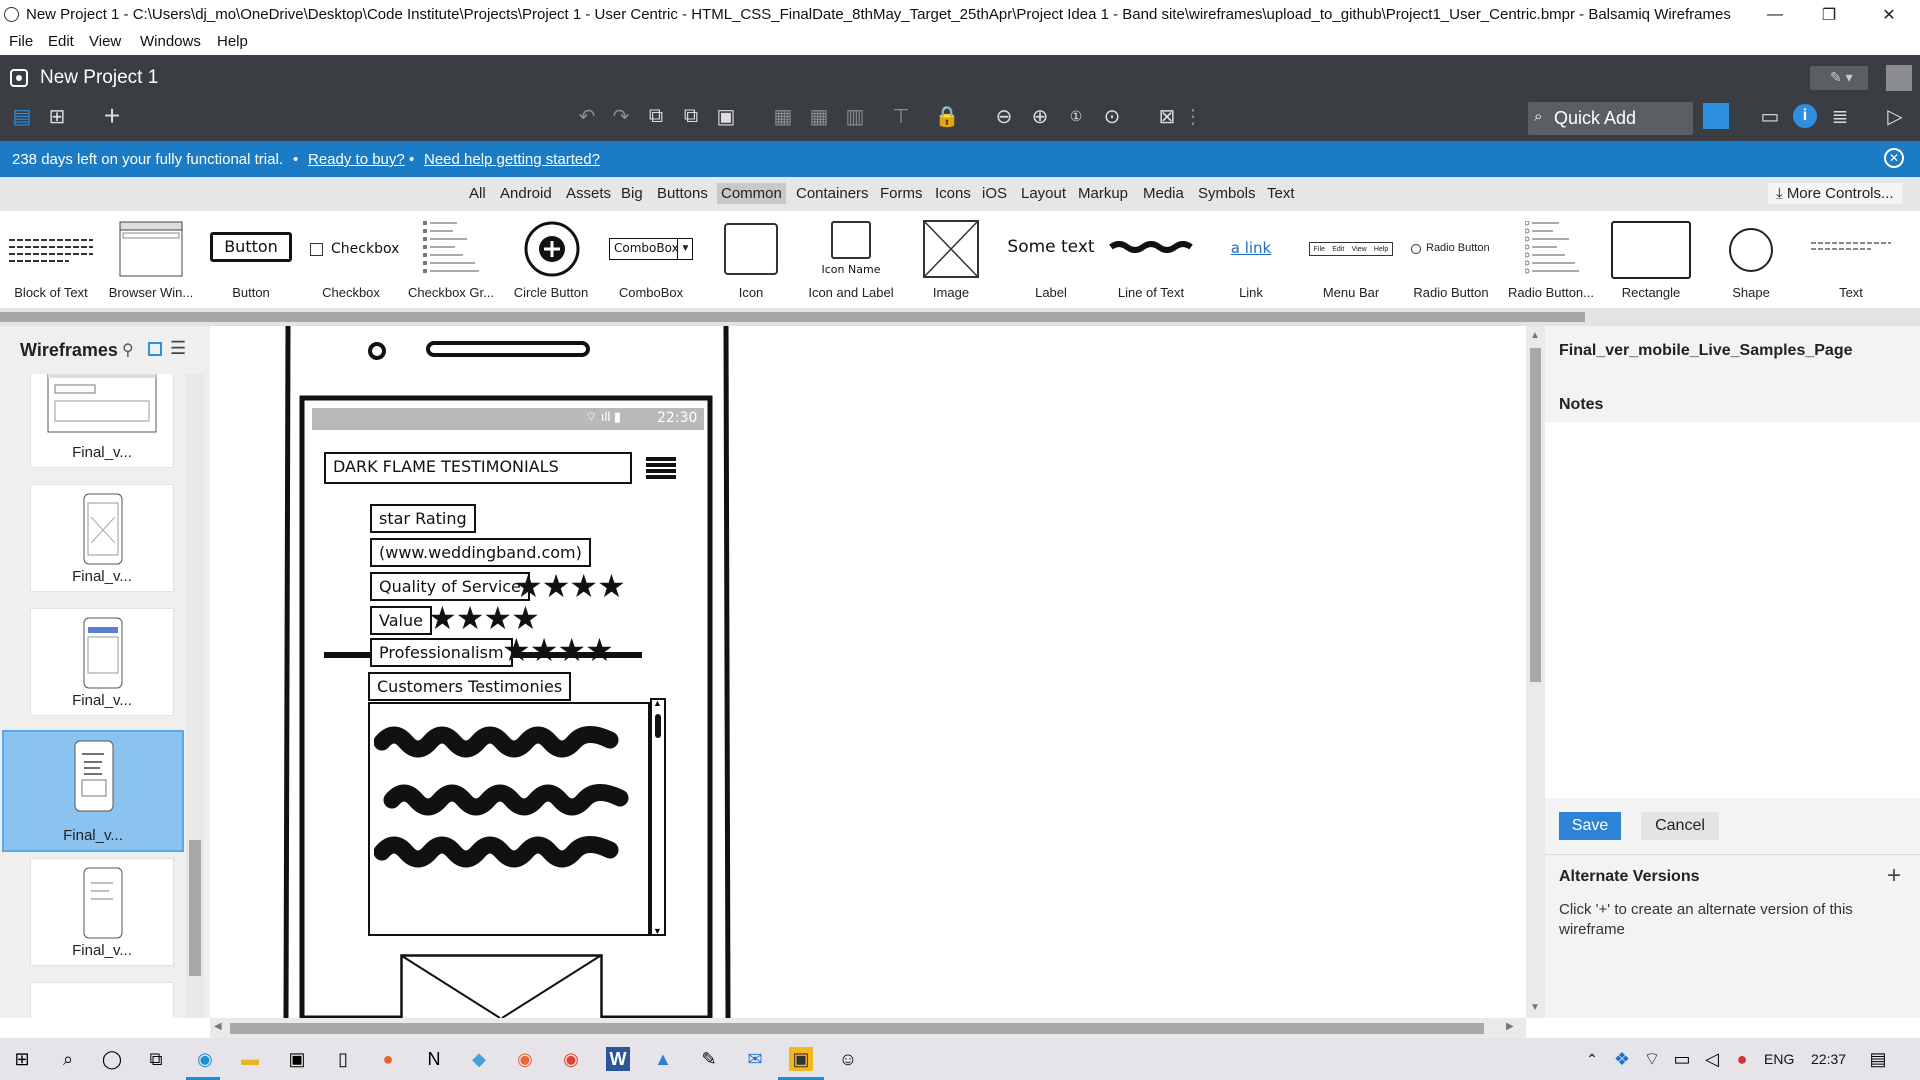 Image resolution: width=1920 pixels, height=1080 pixels. What do you see at coordinates (1828, 1059) in the screenshot?
I see `clock: 22:37` at bounding box center [1828, 1059].